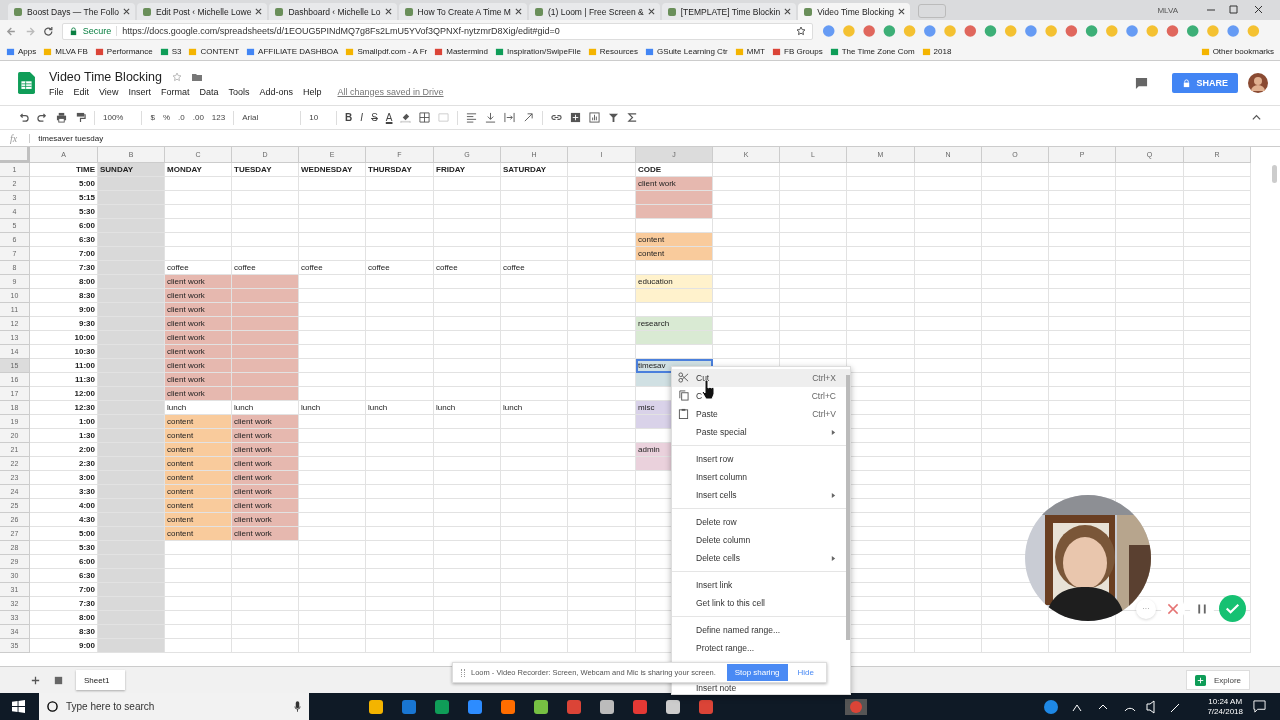 This screenshot has width=1280, height=720. I want to click on clock-date: 7/24/2018, so click(1225, 711).